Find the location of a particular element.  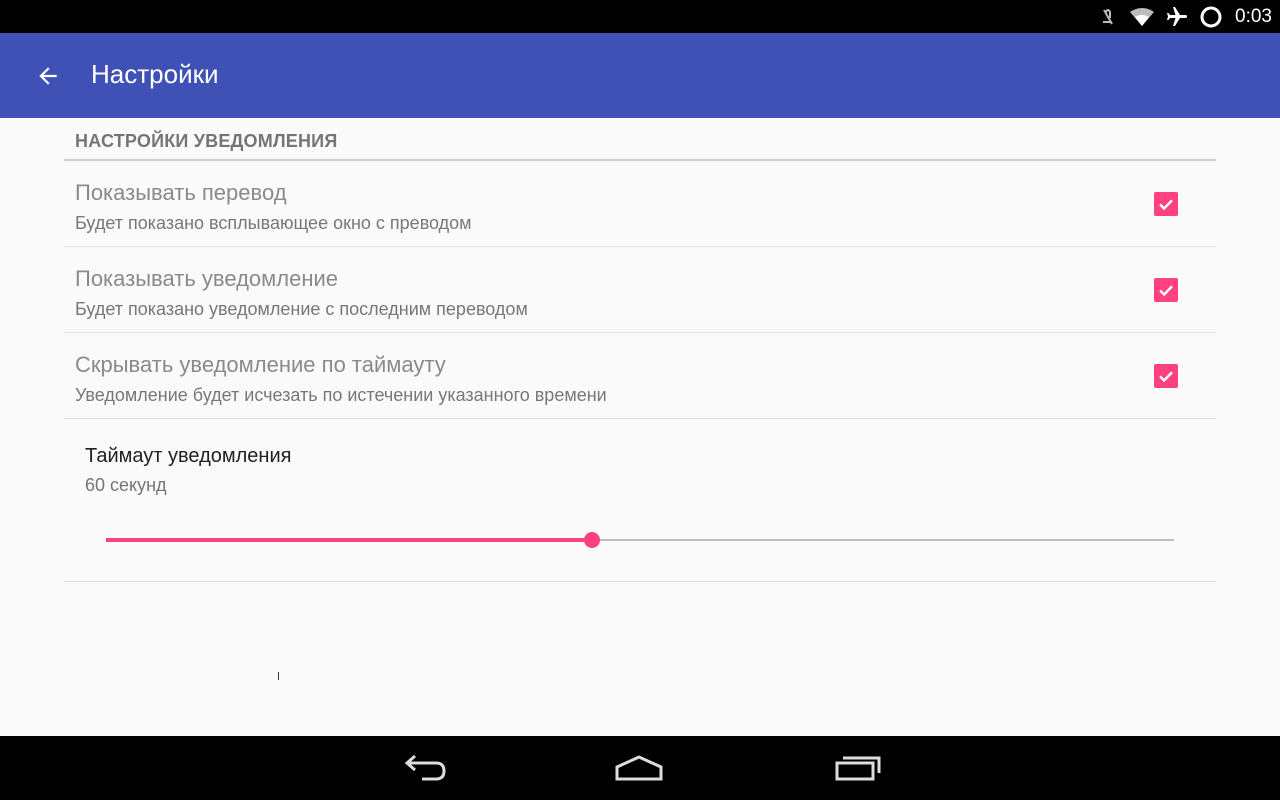

nav-home-button is located at coordinates (639, 768).